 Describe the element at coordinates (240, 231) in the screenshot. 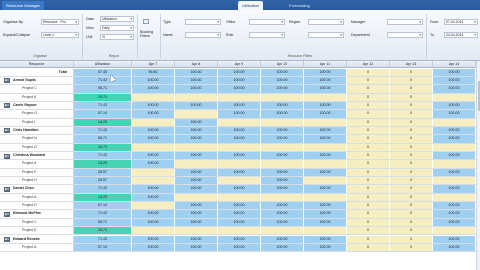

I see `project-row: Project E 15.71 0 0` at that location.